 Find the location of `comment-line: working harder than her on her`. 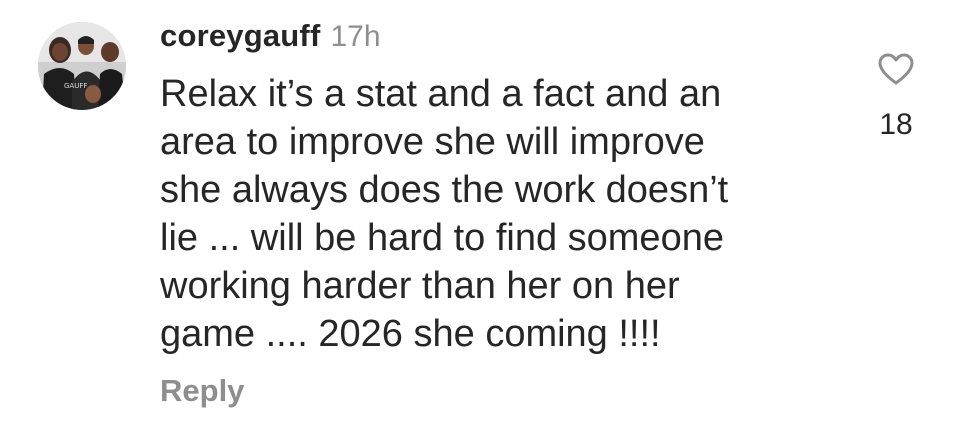

comment-line: working harder than her on her is located at coordinates (420, 286).